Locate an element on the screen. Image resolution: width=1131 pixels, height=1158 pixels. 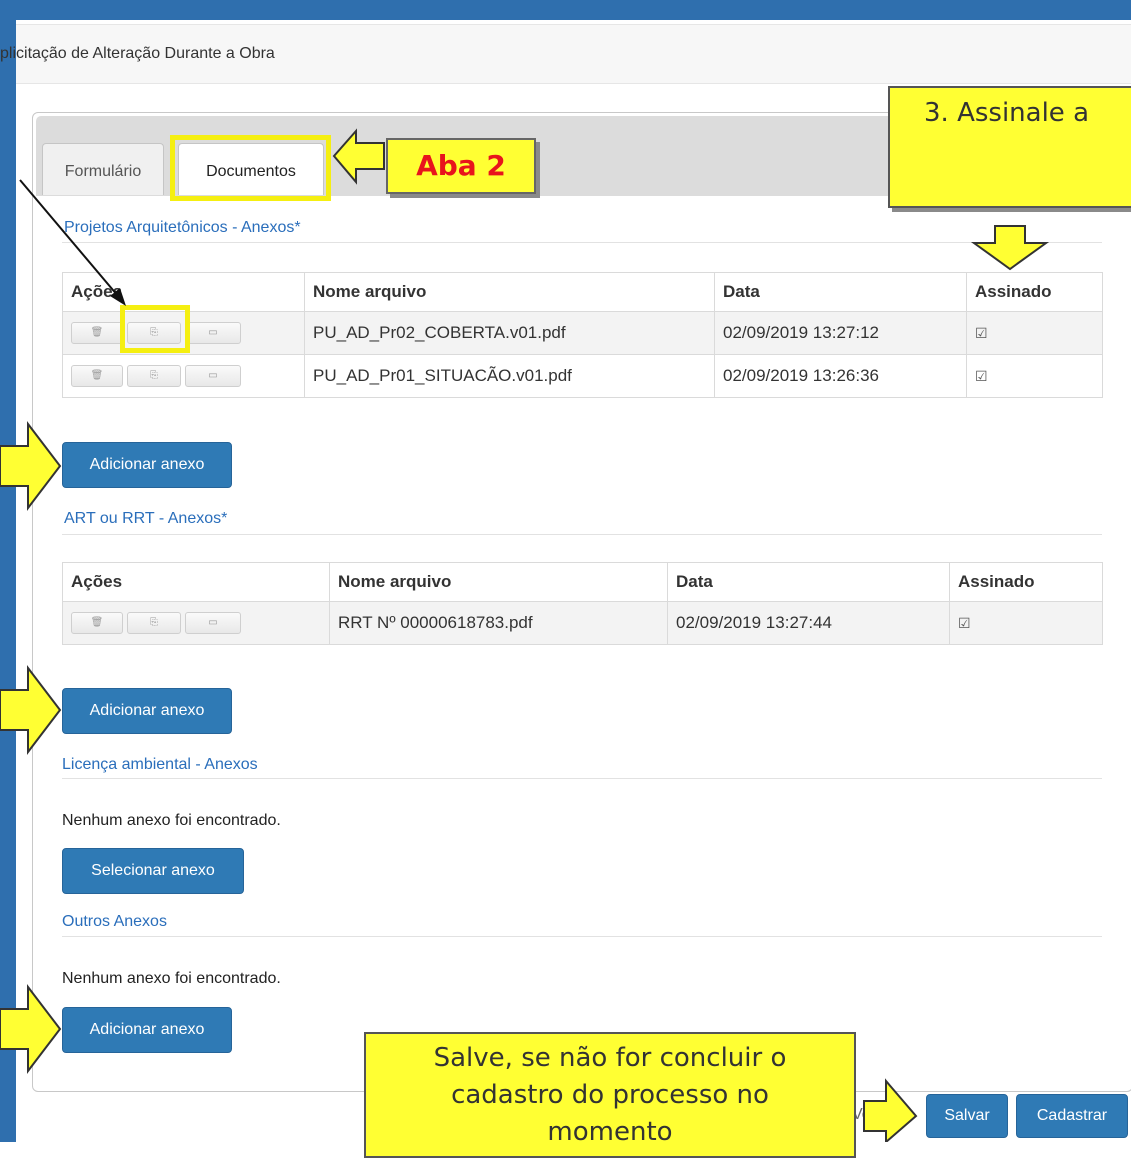
section-title-projetos: Projetos Arquitetônicos - Anexos* is located at coordinates (182, 227).